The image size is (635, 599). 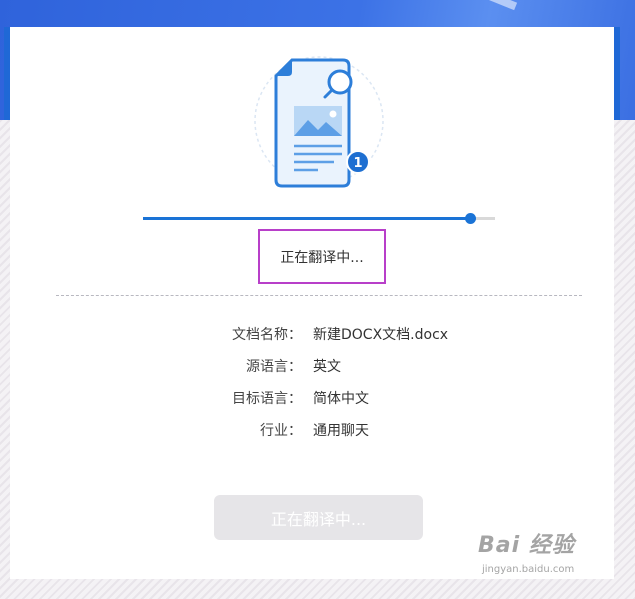 I want to click on info-row: 目标语言： 简体中文, so click(x=317, y=398).